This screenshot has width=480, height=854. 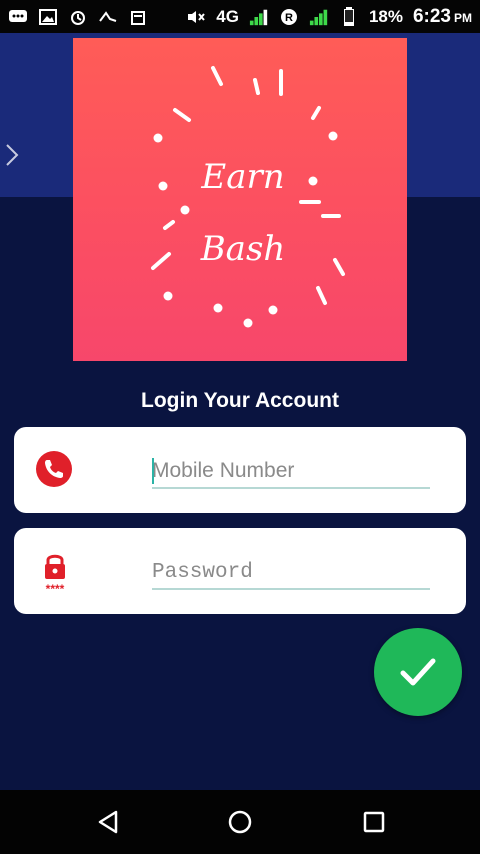 I want to click on clock: 6:23 PM, so click(x=442, y=17).